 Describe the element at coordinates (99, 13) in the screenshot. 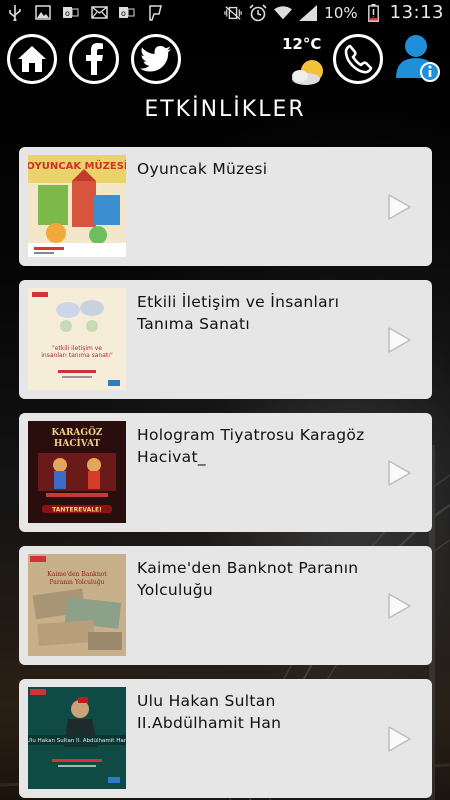

I see `email-icon` at that location.